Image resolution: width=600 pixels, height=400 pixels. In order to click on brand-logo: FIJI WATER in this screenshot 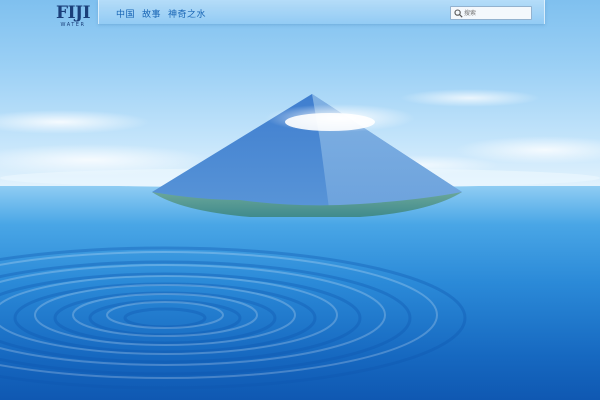, I will do `click(73, 16)`.